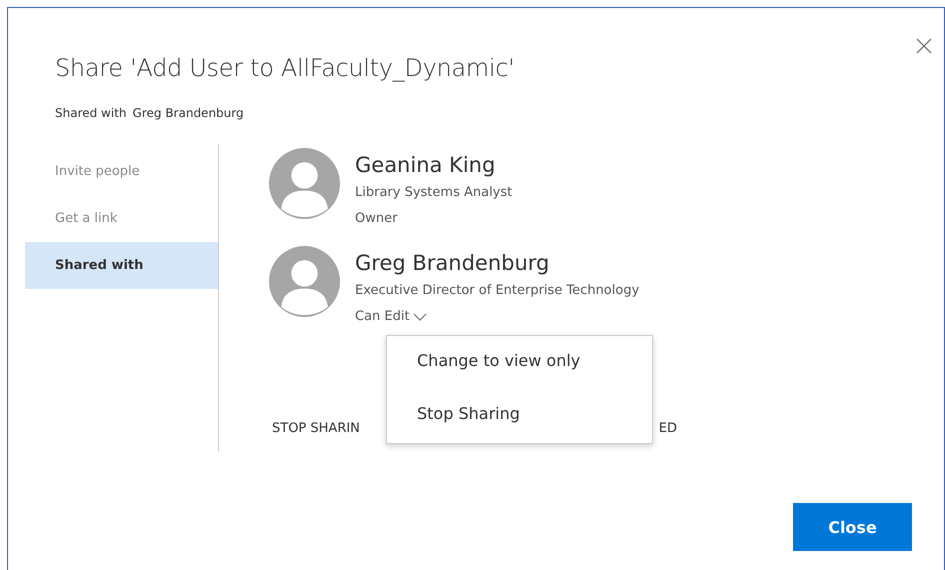 The height and width of the screenshot is (570, 945). What do you see at coordinates (519, 414) in the screenshot?
I see `menu-item: Stop Sharing` at bounding box center [519, 414].